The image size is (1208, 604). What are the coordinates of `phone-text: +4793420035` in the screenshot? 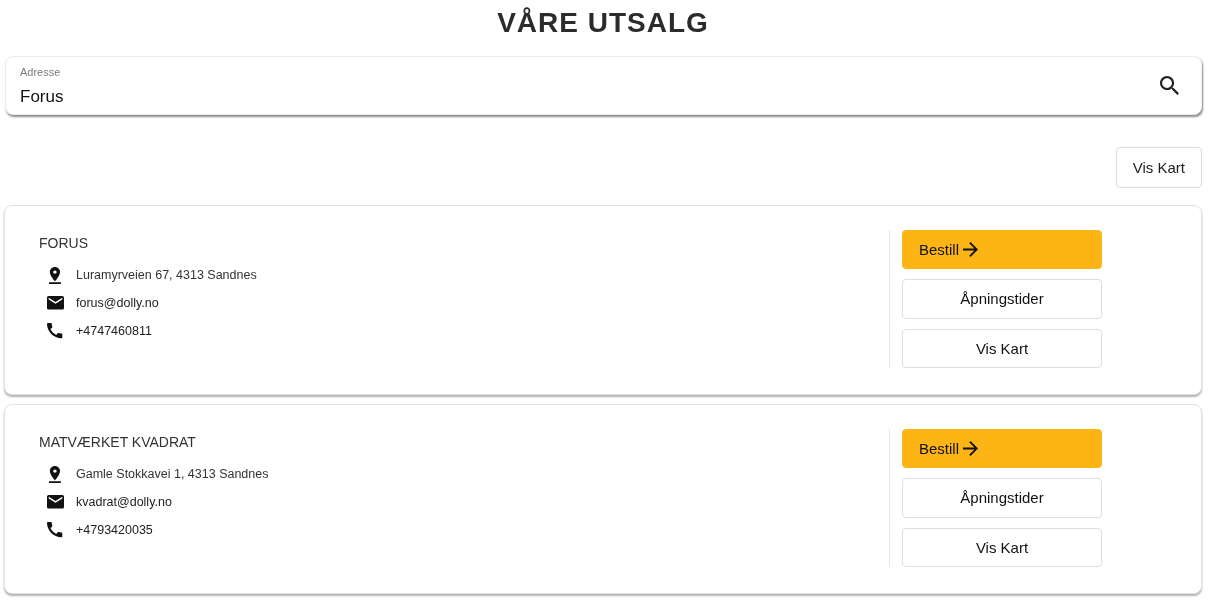 It's located at (114, 530).